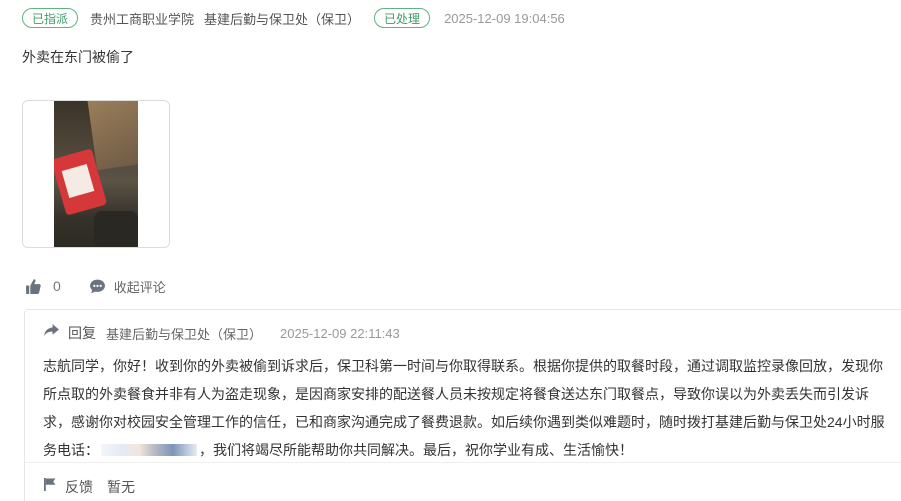 The height and width of the screenshot is (501, 901). What do you see at coordinates (33, 286) in the screenshot?
I see `thumbs-up-icon` at bounding box center [33, 286].